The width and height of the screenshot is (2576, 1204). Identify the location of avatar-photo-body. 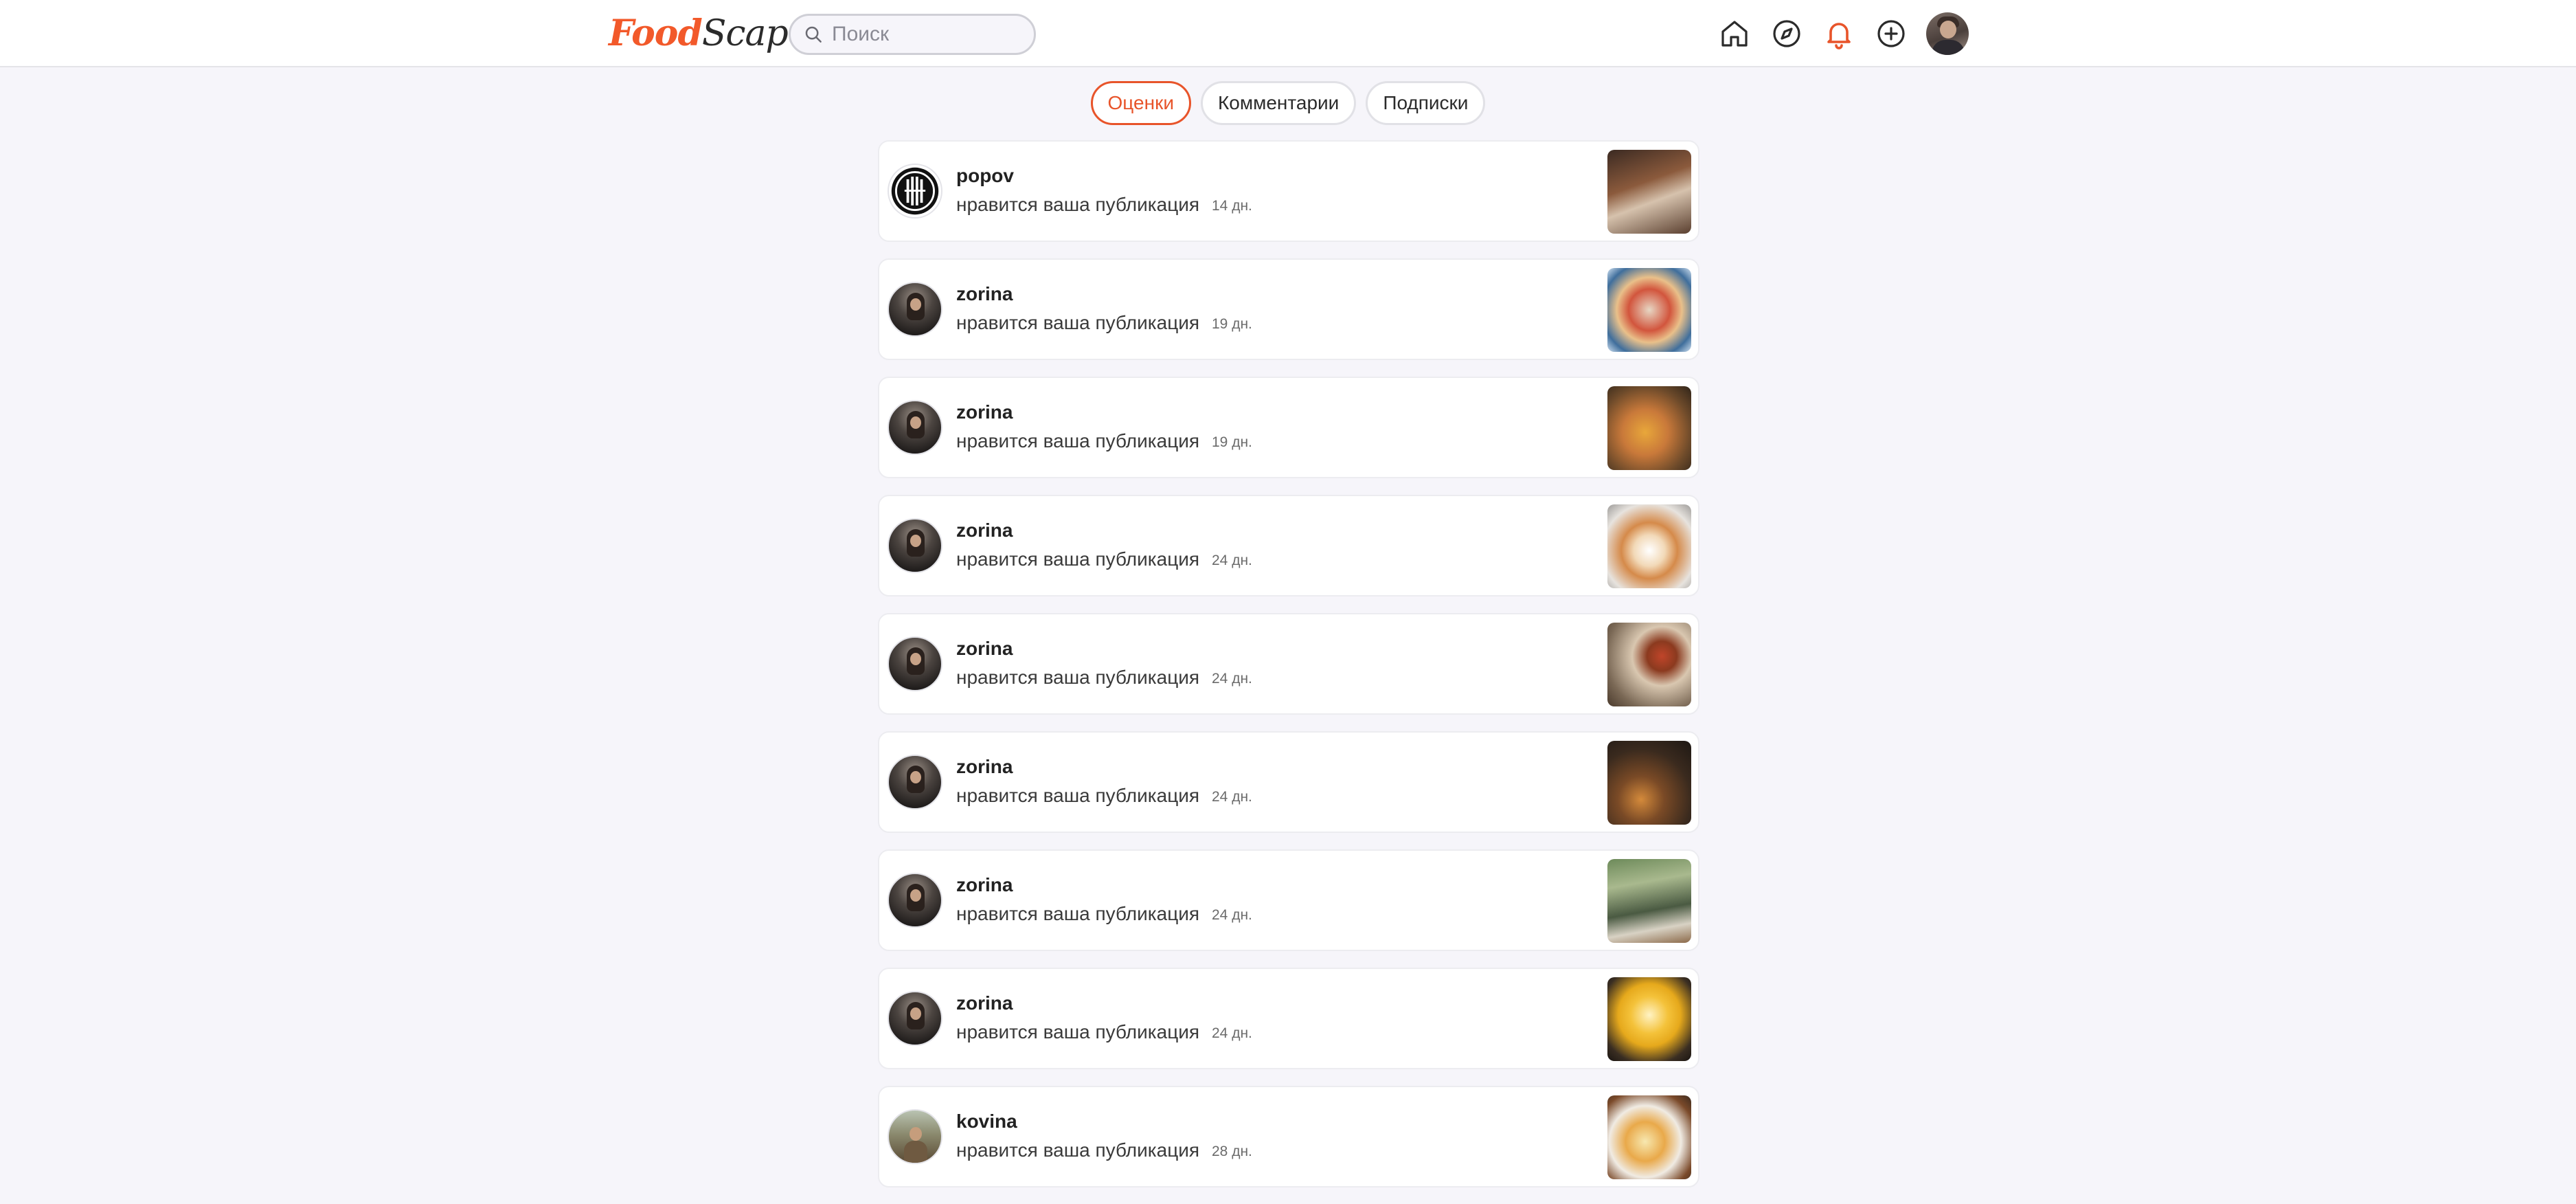
(1948, 48).